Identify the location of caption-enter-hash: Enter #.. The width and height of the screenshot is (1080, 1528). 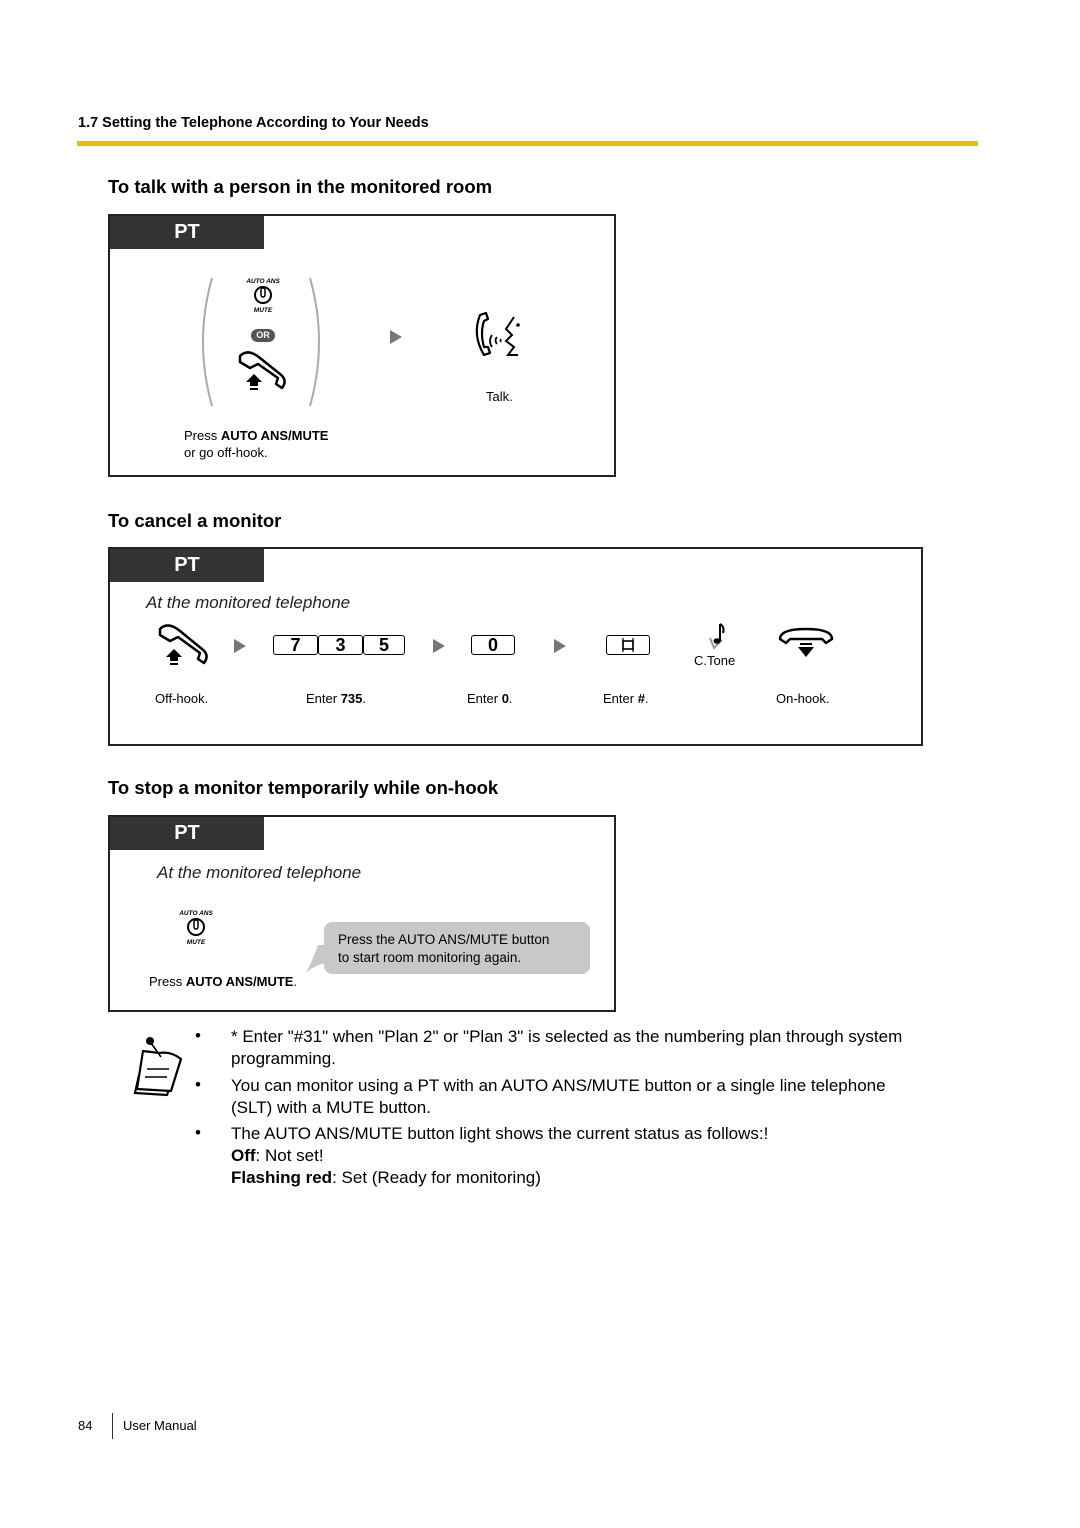
(626, 698).